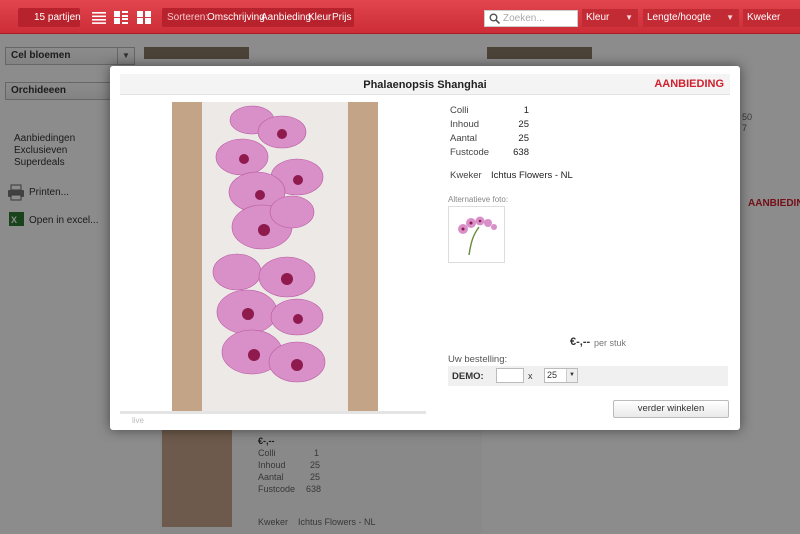  What do you see at coordinates (689, 84) in the screenshot?
I see `offer-badge: AANBIEDING` at bounding box center [689, 84].